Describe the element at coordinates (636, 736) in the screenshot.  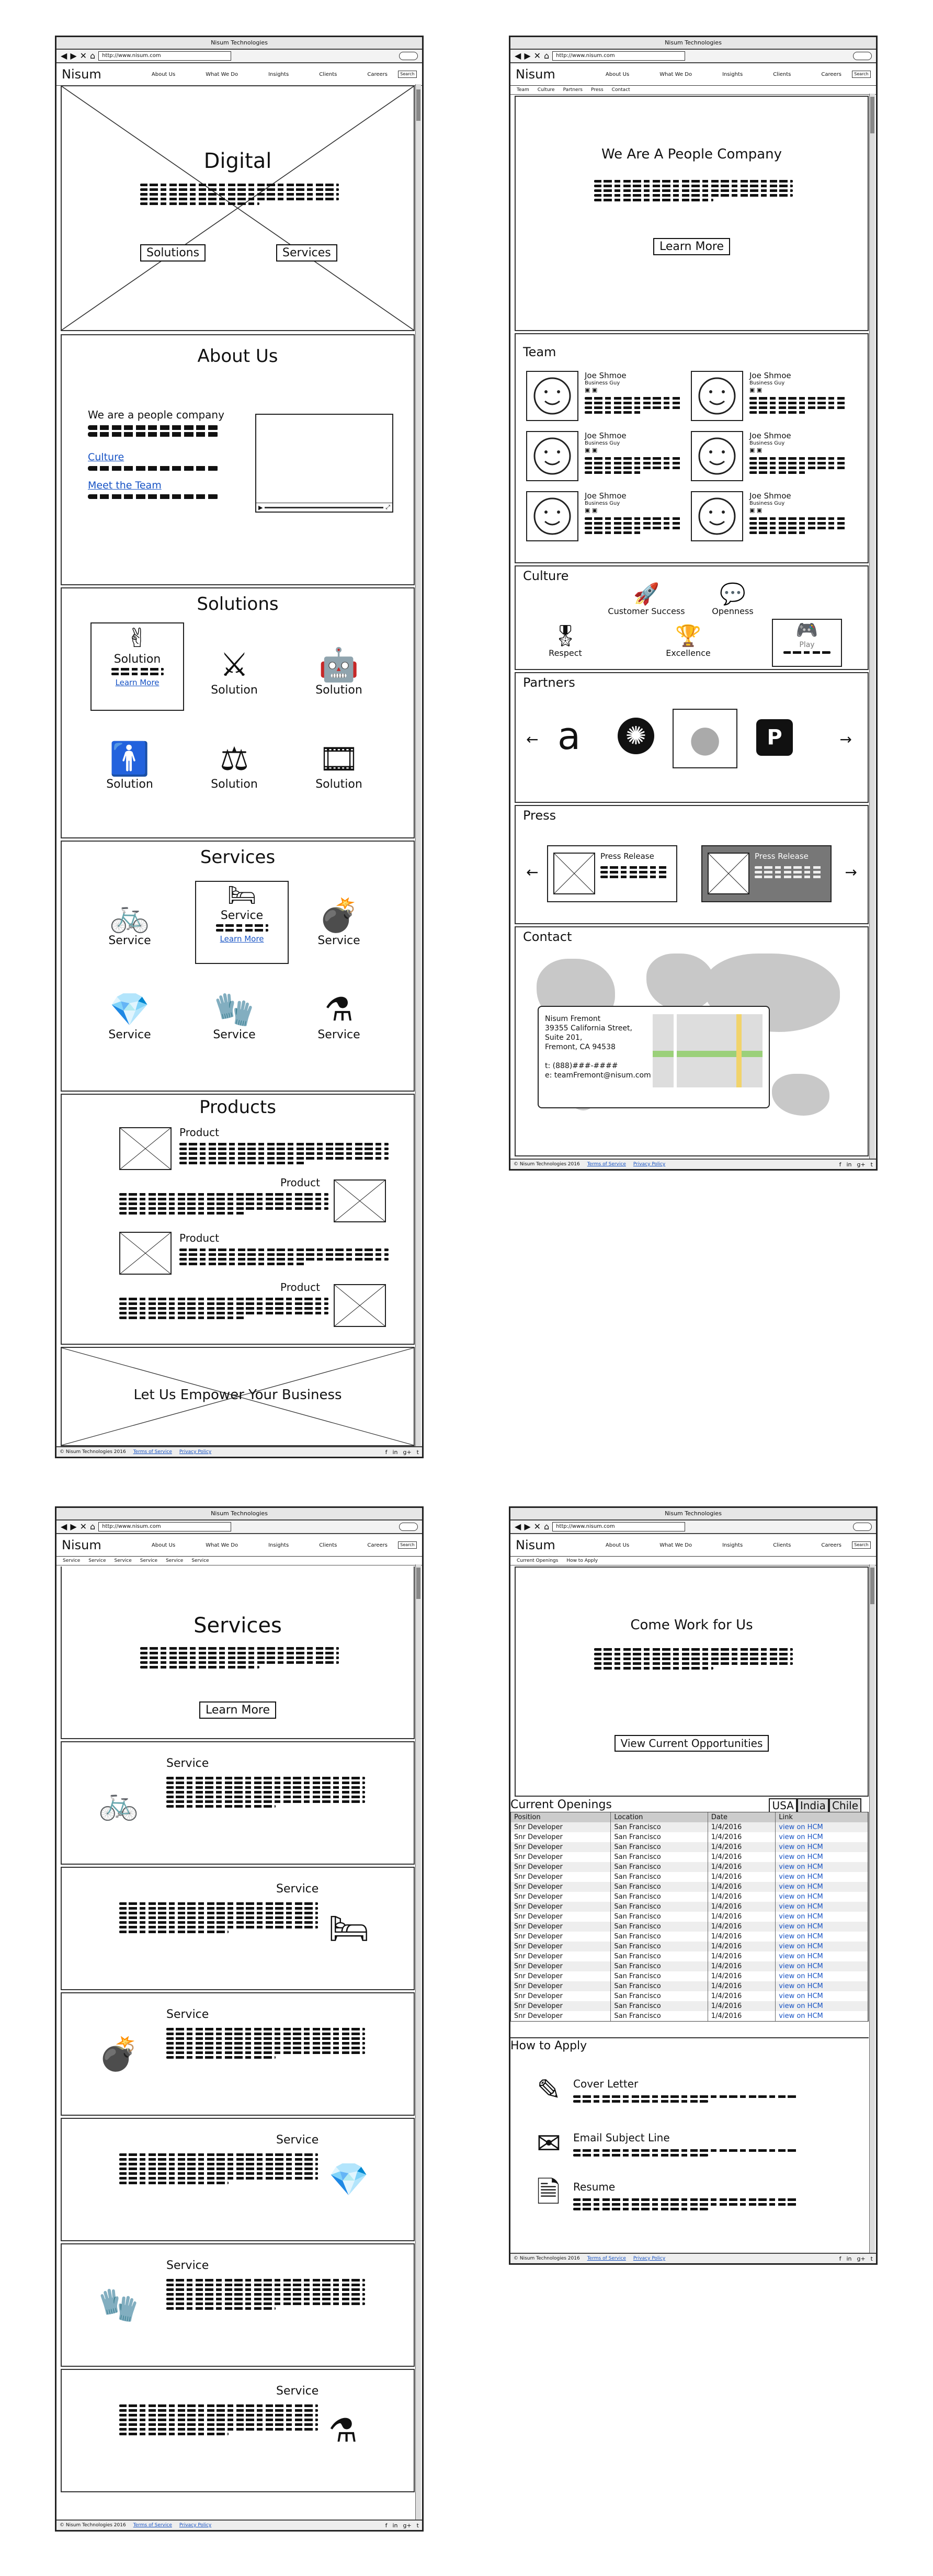
I see `empire-logo: ✺` at that location.